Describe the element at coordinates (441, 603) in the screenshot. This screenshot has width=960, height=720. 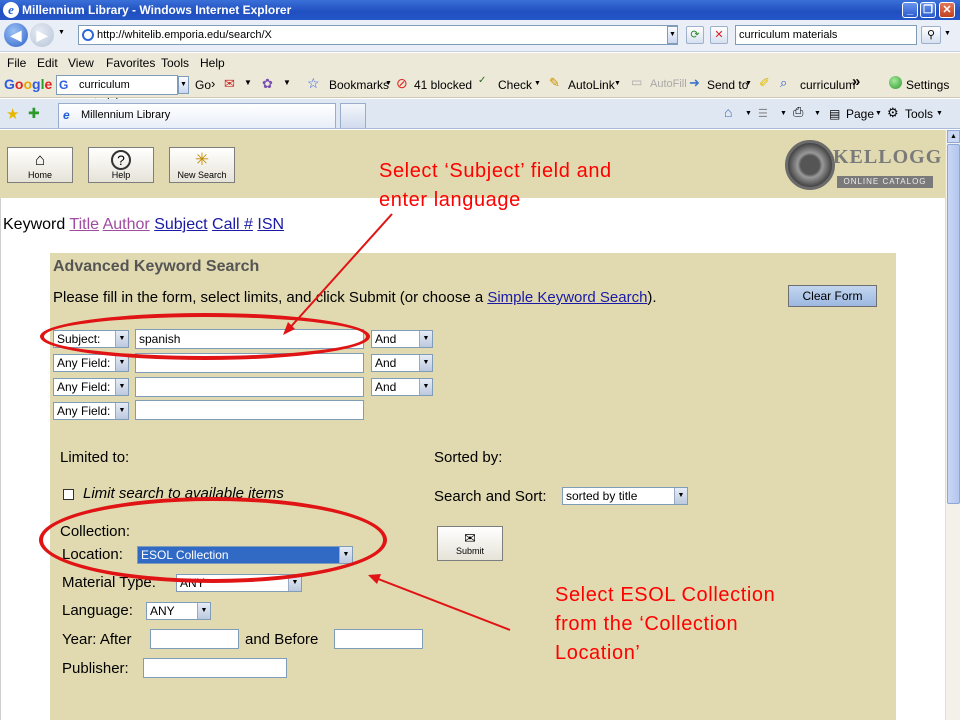
I see `collection-arrow-line` at that location.